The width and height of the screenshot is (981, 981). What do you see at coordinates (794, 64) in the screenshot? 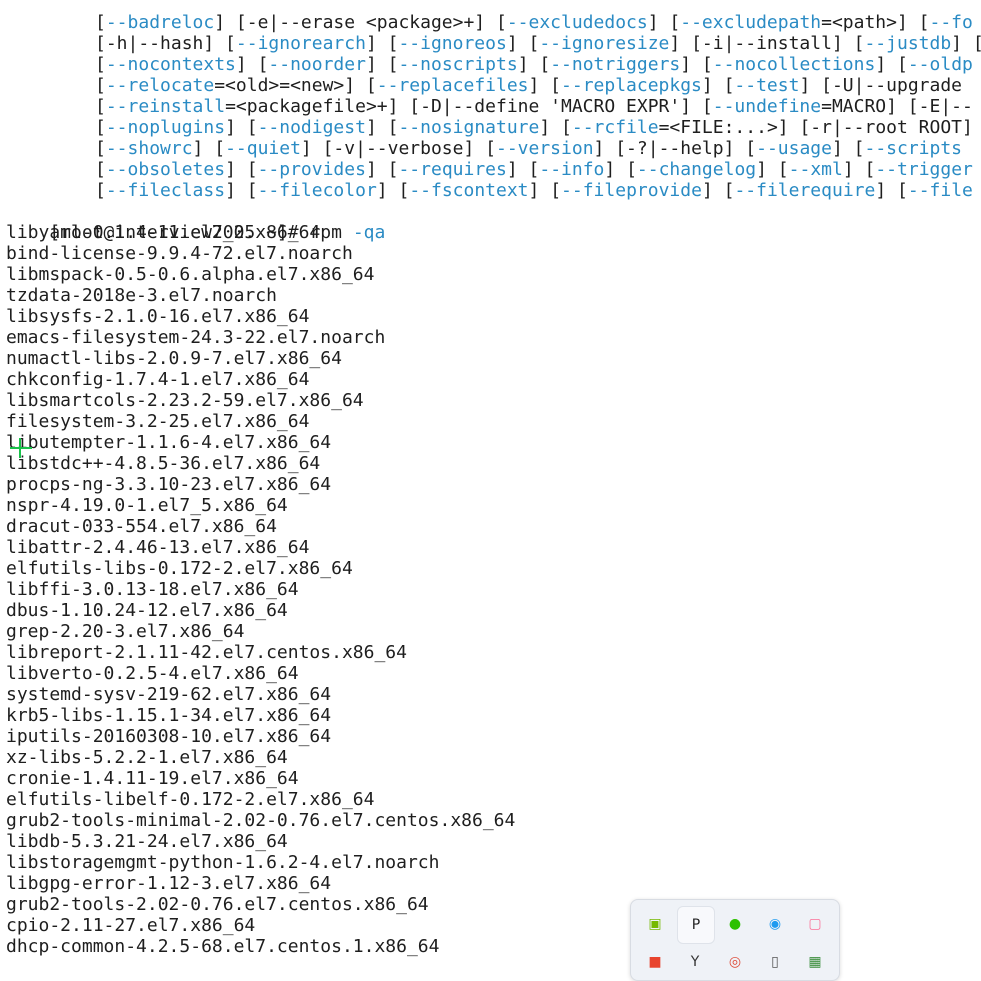
I see `option-name: --nocollections` at bounding box center [794, 64].